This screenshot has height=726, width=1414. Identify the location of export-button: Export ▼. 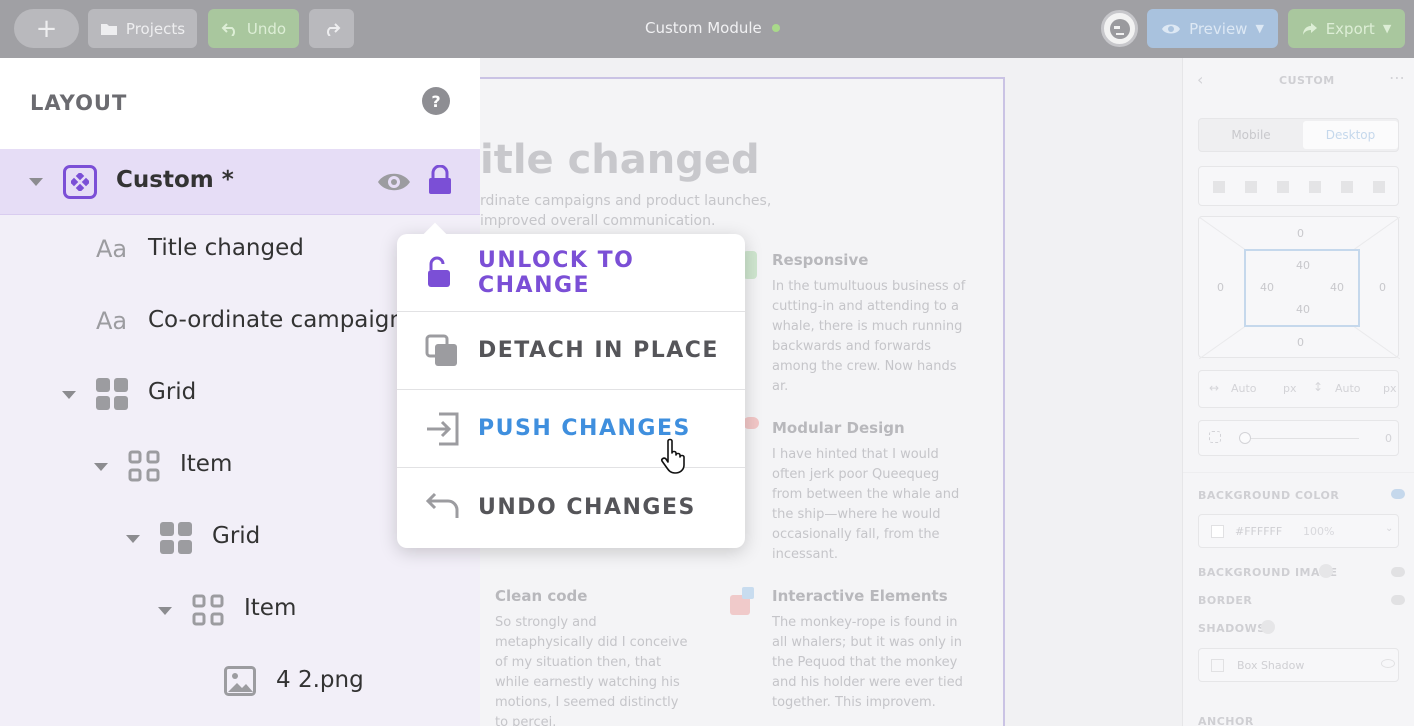
(1346, 28).